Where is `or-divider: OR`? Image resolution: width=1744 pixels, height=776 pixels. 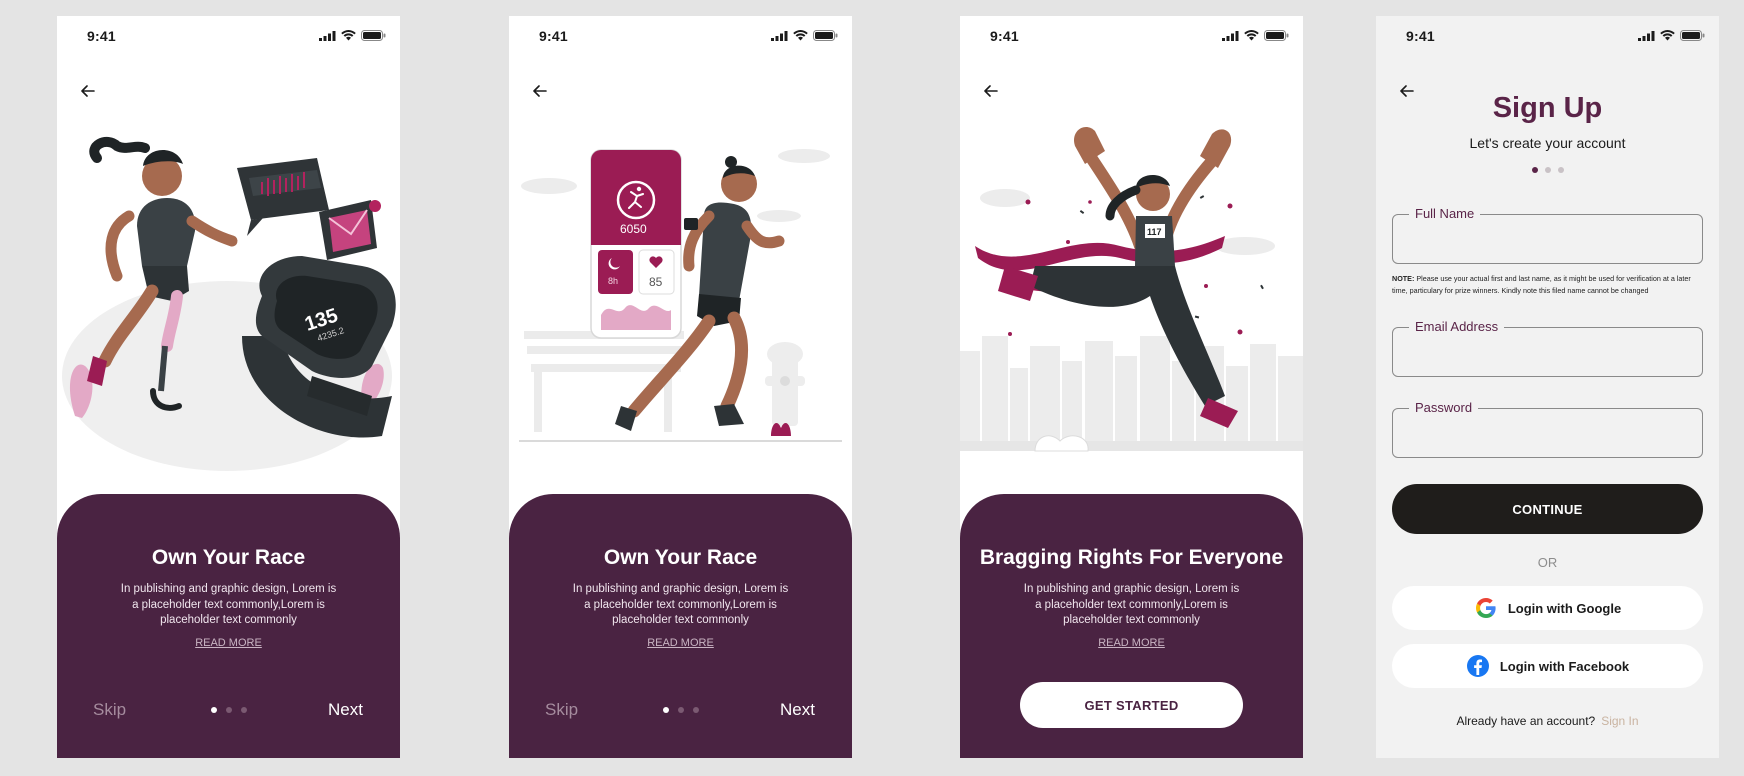 or-divider: OR is located at coordinates (1547, 562).